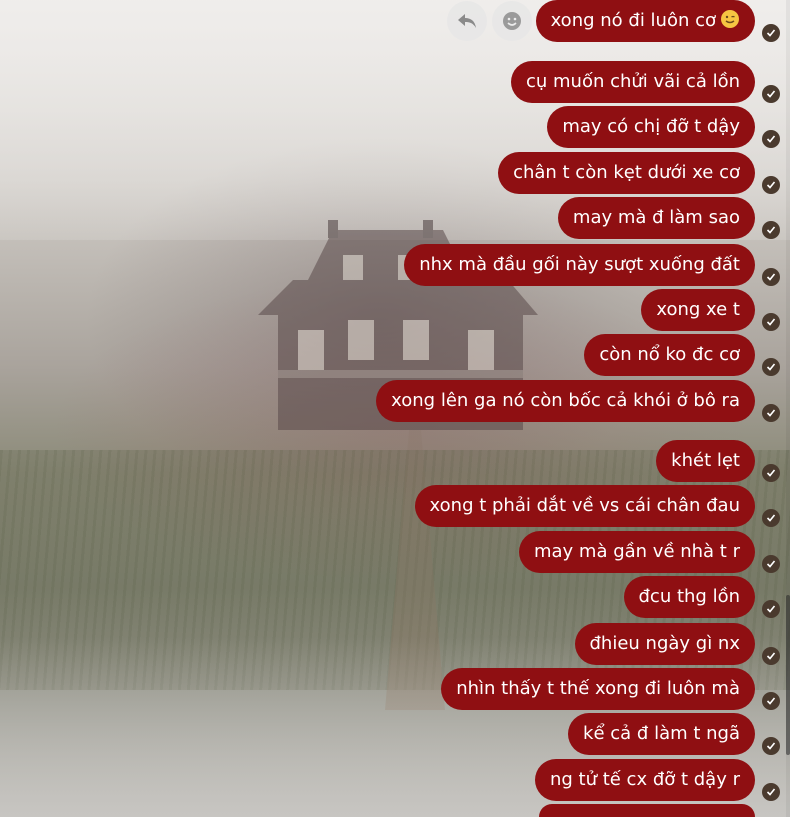  I want to click on message-text: may mà gần về nhà t r, so click(636, 551).